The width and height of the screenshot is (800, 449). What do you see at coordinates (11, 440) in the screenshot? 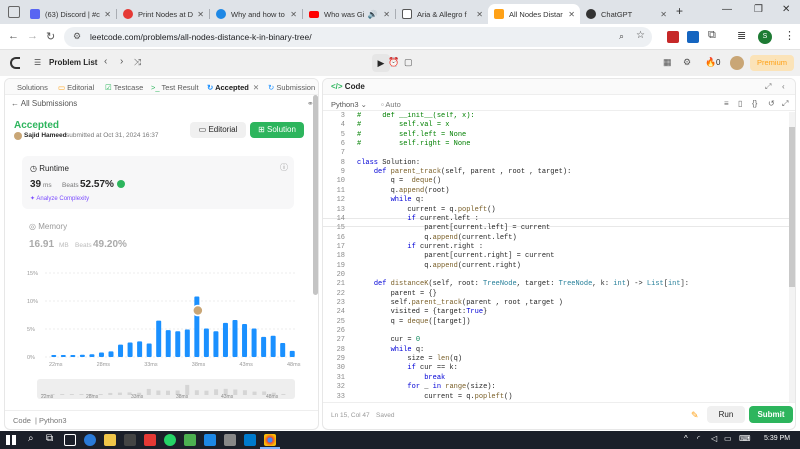
I see `windows-start-icon` at bounding box center [11, 440].